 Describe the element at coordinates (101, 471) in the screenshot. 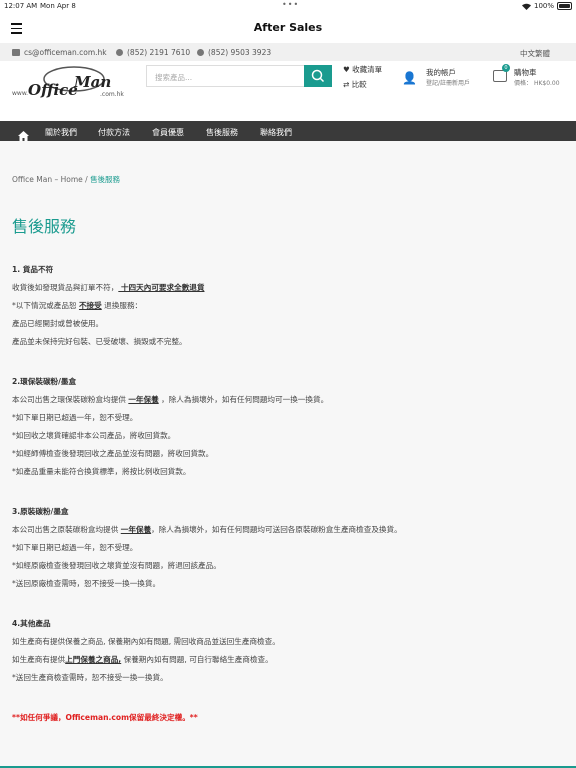

I see `section-2-line-5: *如產品重量未能符合換貨標準，將按比例收回貨款。` at that location.